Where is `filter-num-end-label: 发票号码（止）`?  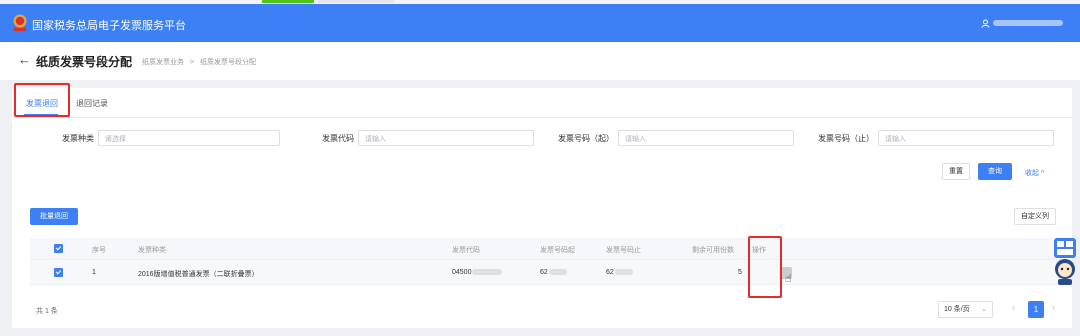 filter-num-end-label: 发票号码（止） is located at coordinates (846, 138).